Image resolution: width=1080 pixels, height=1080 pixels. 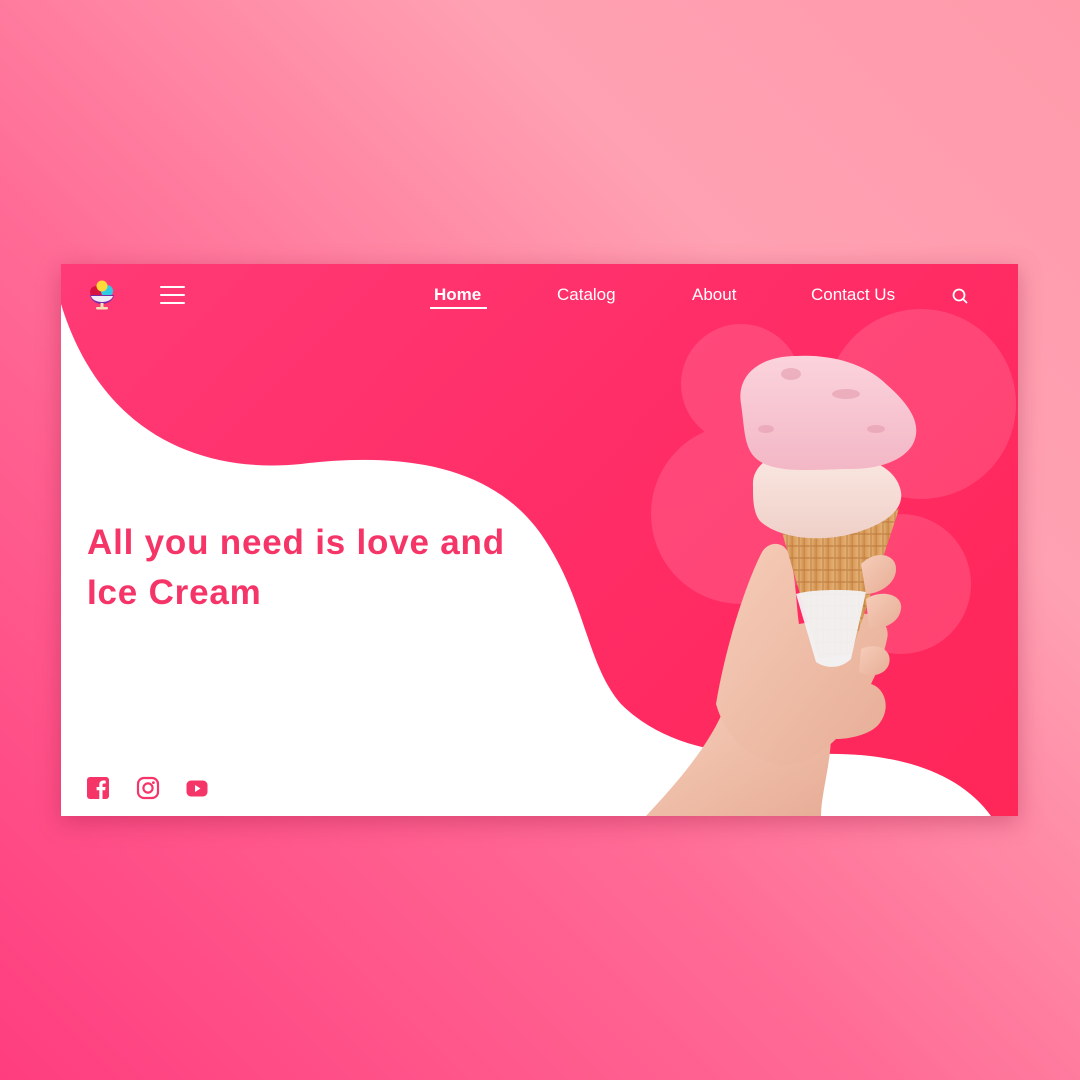 What do you see at coordinates (457, 295) in the screenshot?
I see `nav-home: Home` at bounding box center [457, 295].